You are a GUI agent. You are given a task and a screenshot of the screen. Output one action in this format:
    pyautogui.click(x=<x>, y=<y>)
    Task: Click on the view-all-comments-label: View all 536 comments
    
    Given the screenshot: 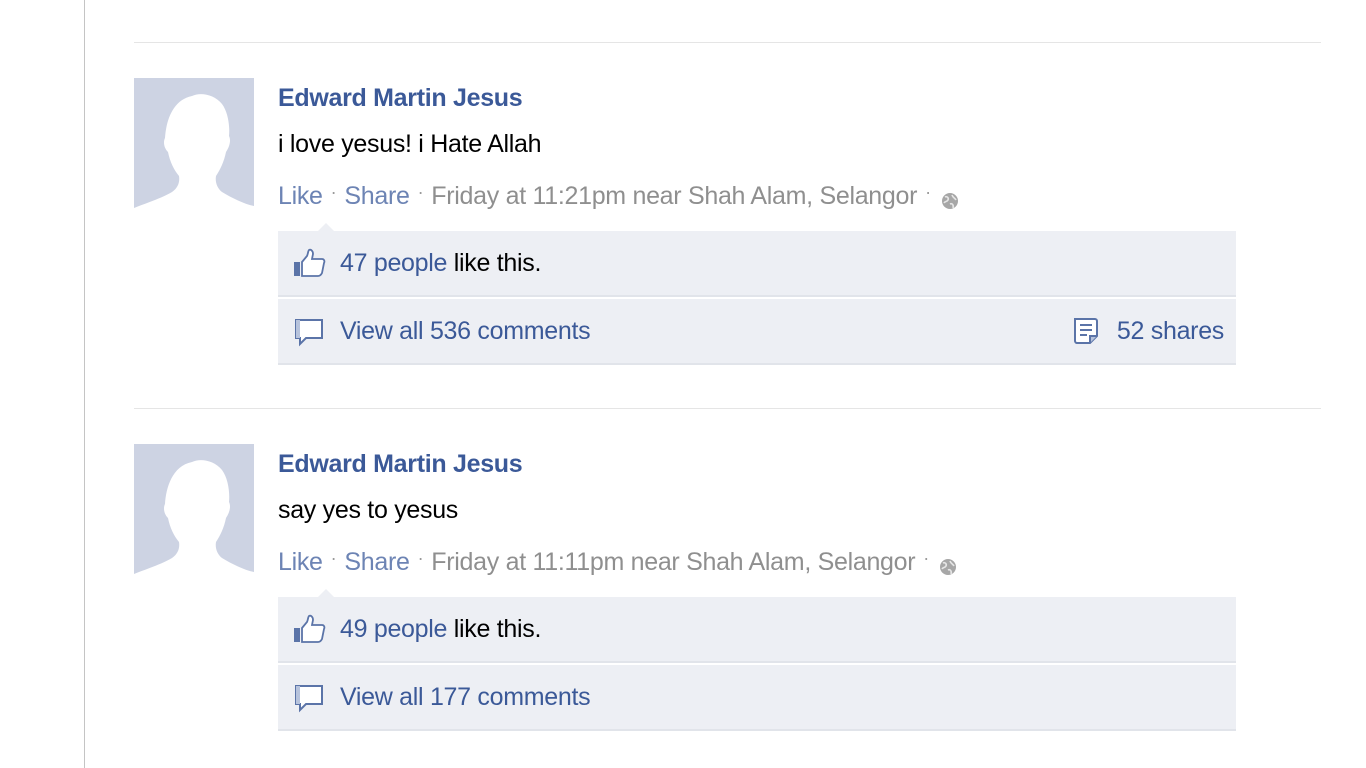 What is the action you would take?
    pyautogui.click(x=465, y=330)
    